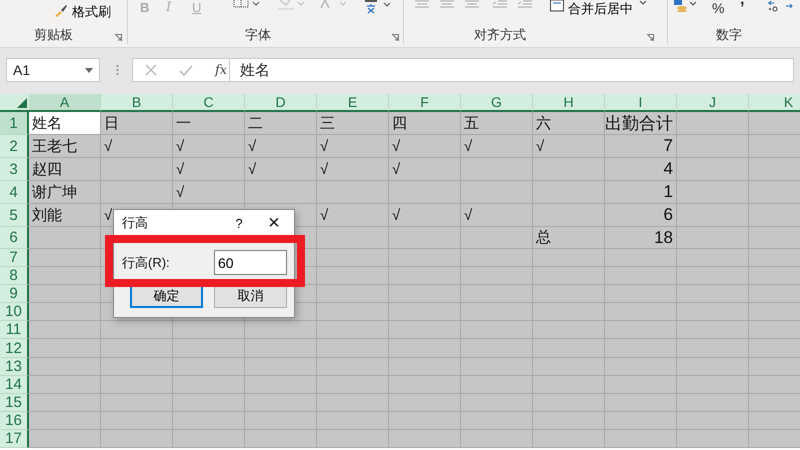 This screenshot has width=800, height=450. I want to click on row-header: 8, so click(14, 276).